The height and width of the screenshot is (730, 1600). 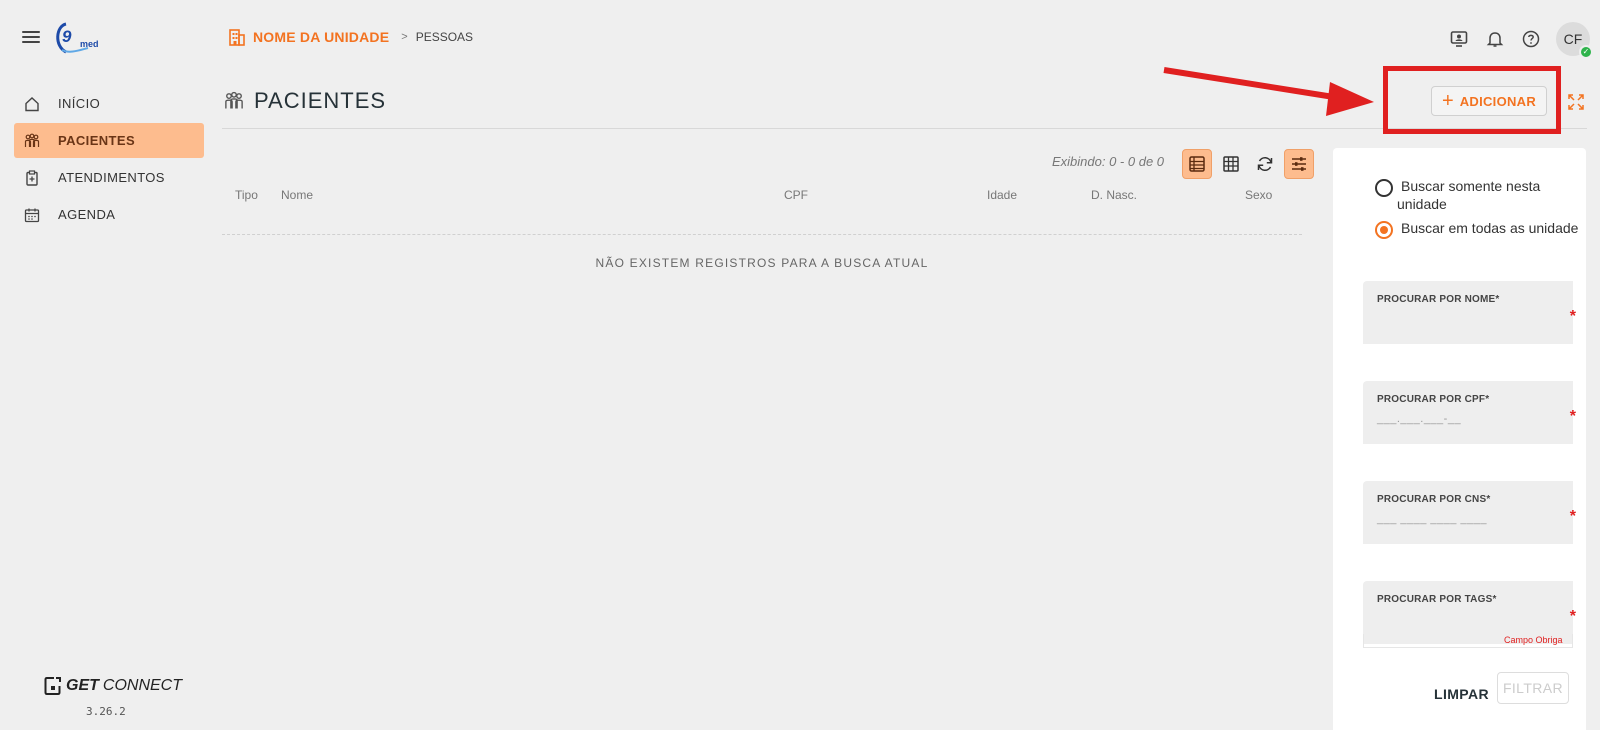 What do you see at coordinates (1531, 39) in the screenshot?
I see `help-icon` at bounding box center [1531, 39].